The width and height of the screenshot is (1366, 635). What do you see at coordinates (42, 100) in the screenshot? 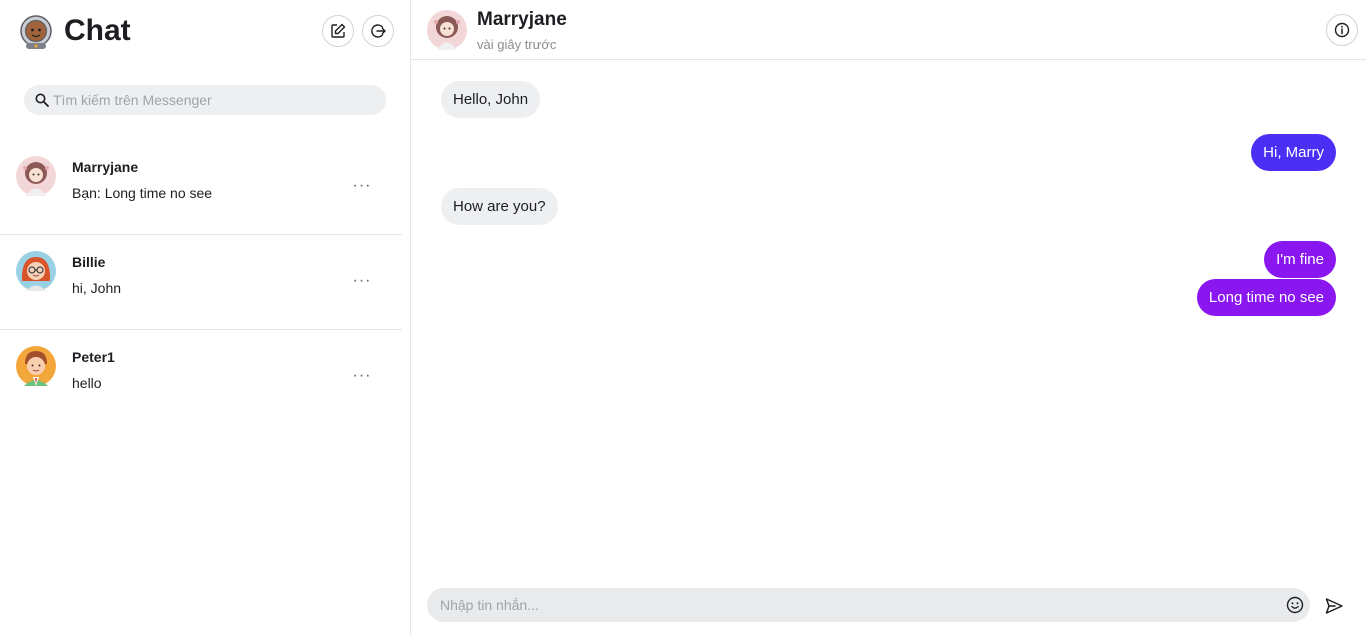
I see `search-icon` at bounding box center [42, 100].